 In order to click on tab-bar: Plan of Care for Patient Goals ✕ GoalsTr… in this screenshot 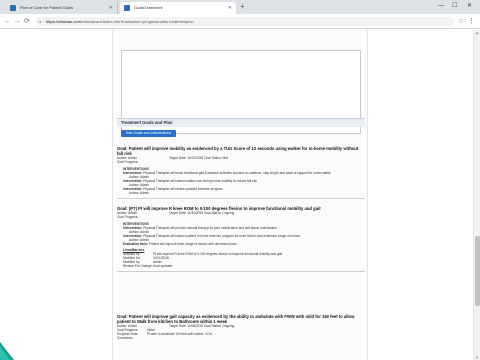, I will do `click(240, 7)`.